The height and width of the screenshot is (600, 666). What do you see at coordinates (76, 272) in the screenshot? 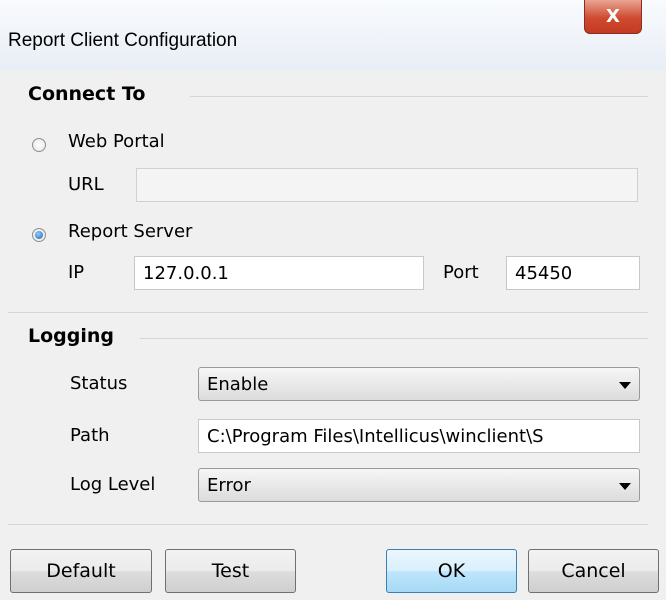
I see `ip-label: IP` at bounding box center [76, 272].